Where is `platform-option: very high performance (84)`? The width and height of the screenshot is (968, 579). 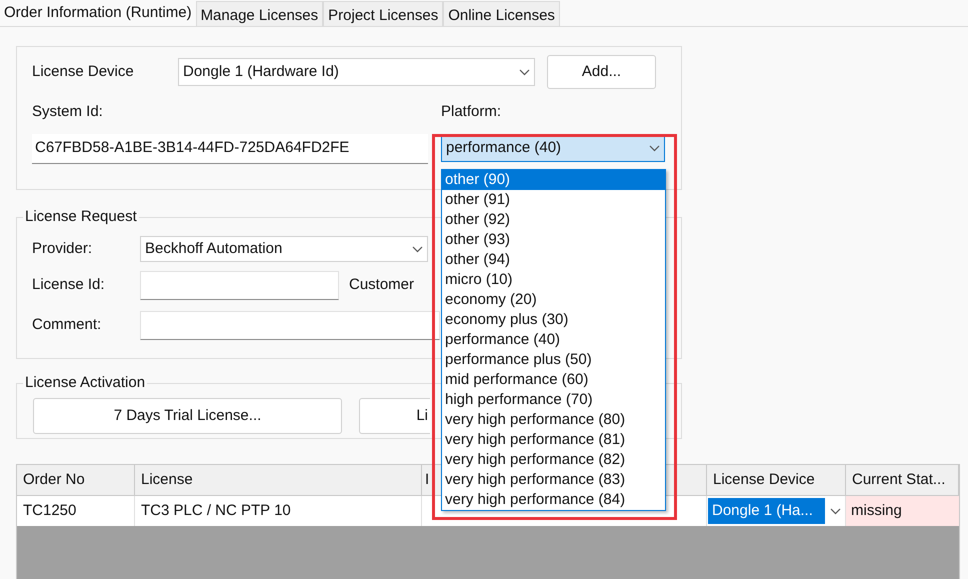 platform-option: very high performance (84) is located at coordinates (553, 500).